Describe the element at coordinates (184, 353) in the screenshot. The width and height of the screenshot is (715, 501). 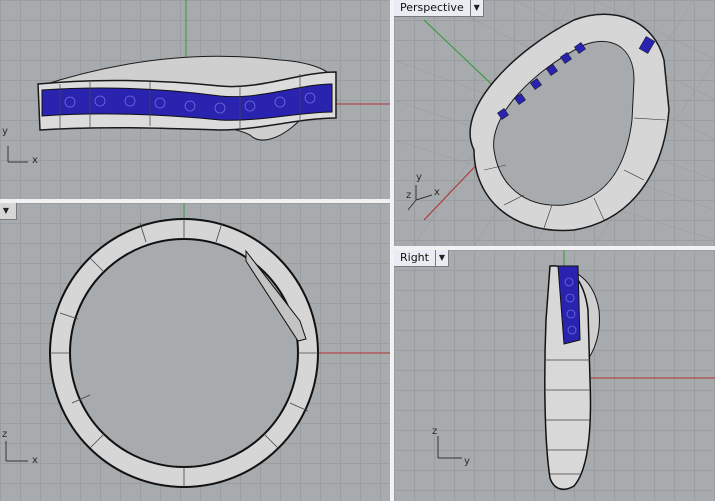
I see `ring-inner-edge` at that location.